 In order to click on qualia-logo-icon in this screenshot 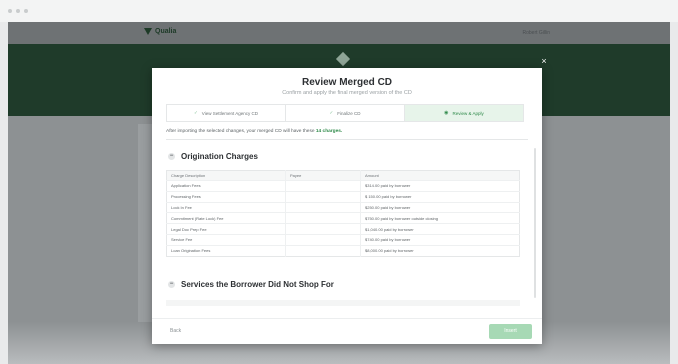, I will do `click(148, 31)`.